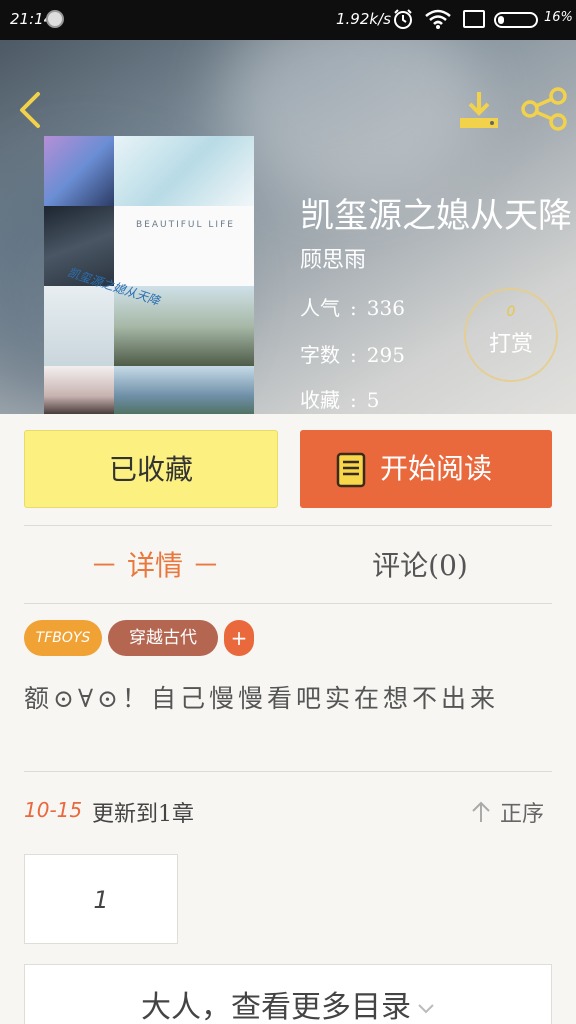  I want to click on start-reading-label: 开始阅读, so click(436, 468).